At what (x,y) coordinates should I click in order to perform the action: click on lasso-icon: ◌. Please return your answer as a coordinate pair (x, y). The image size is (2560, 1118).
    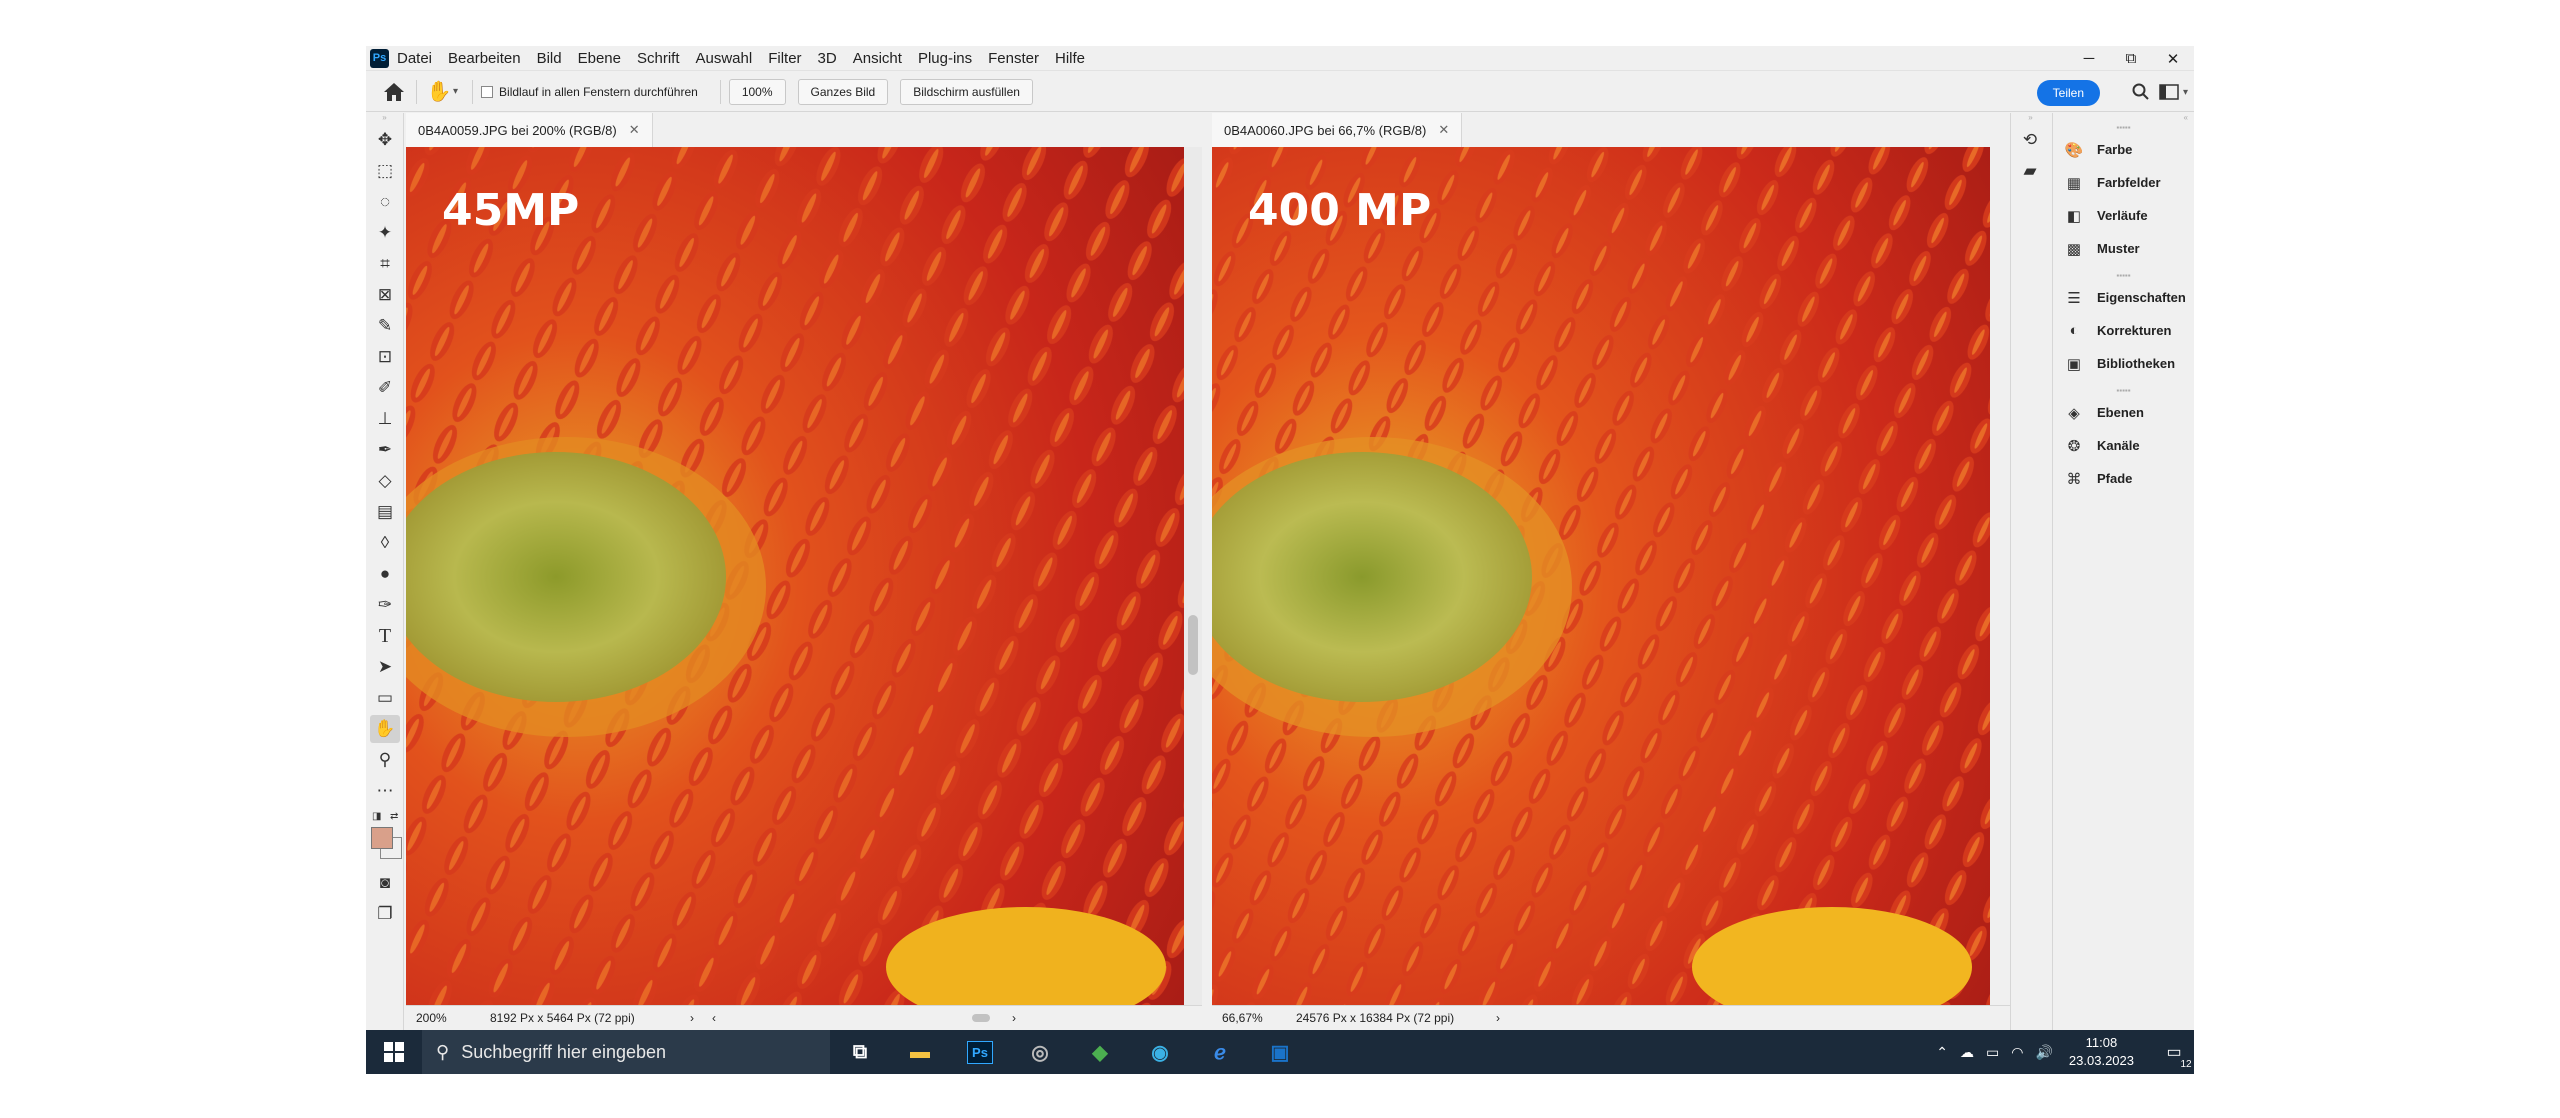
    Looking at the image, I should click on (385, 202).